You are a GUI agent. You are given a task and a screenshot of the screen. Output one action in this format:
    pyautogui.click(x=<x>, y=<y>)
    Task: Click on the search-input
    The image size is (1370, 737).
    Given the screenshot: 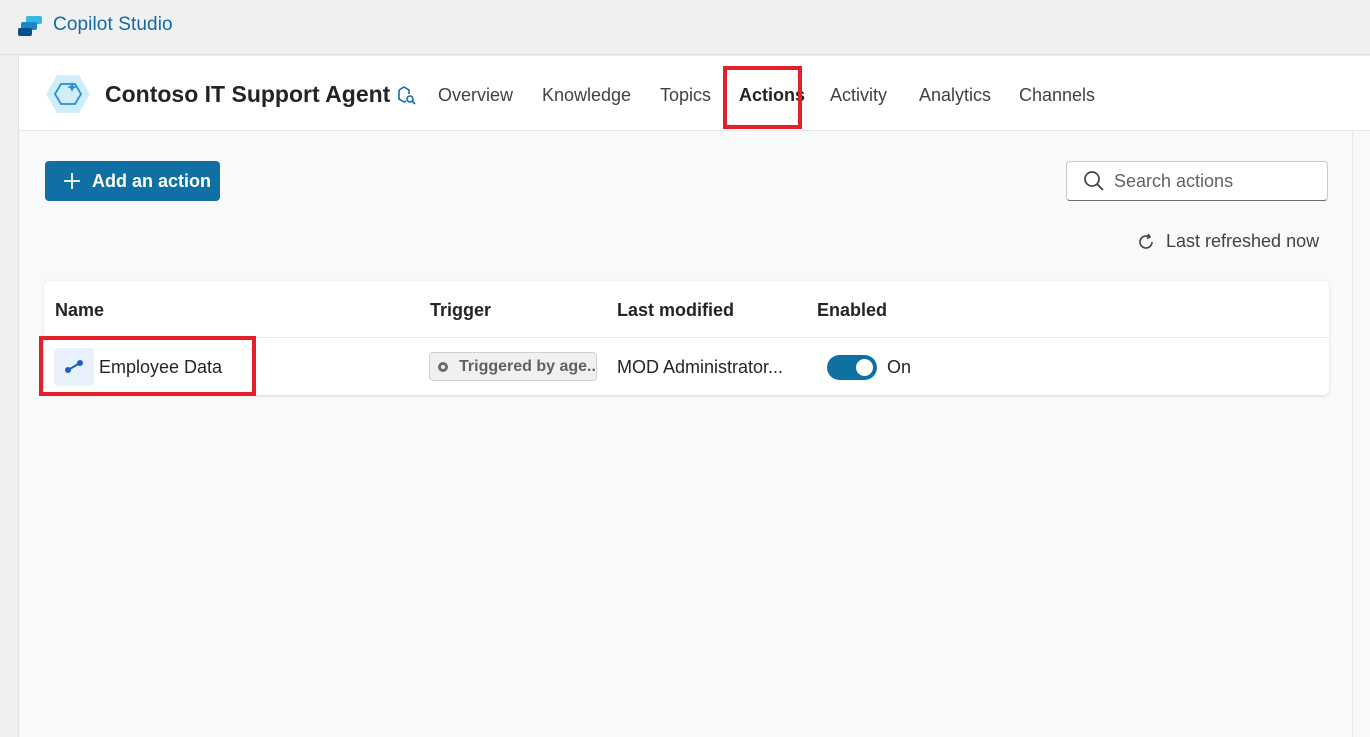 What is the action you would take?
    pyautogui.click(x=1214, y=181)
    